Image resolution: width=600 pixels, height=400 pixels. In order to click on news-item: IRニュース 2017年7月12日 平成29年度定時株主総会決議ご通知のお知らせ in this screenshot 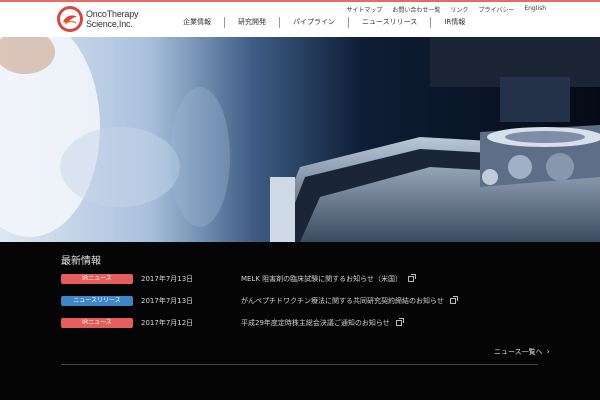, I will do `click(301, 324)`.